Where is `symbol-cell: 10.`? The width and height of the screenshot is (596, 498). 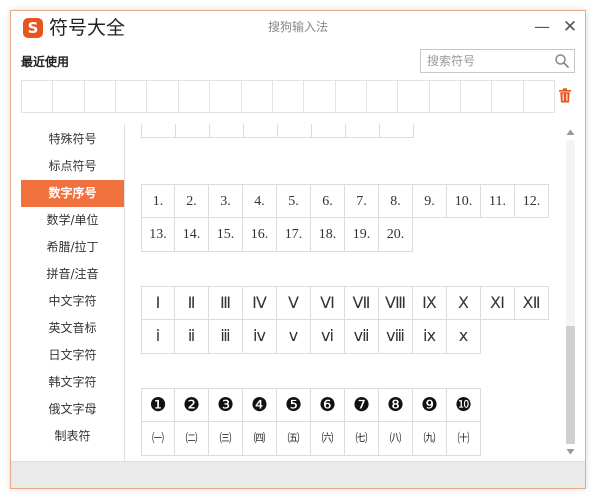
symbol-cell: 10. is located at coordinates (464, 201).